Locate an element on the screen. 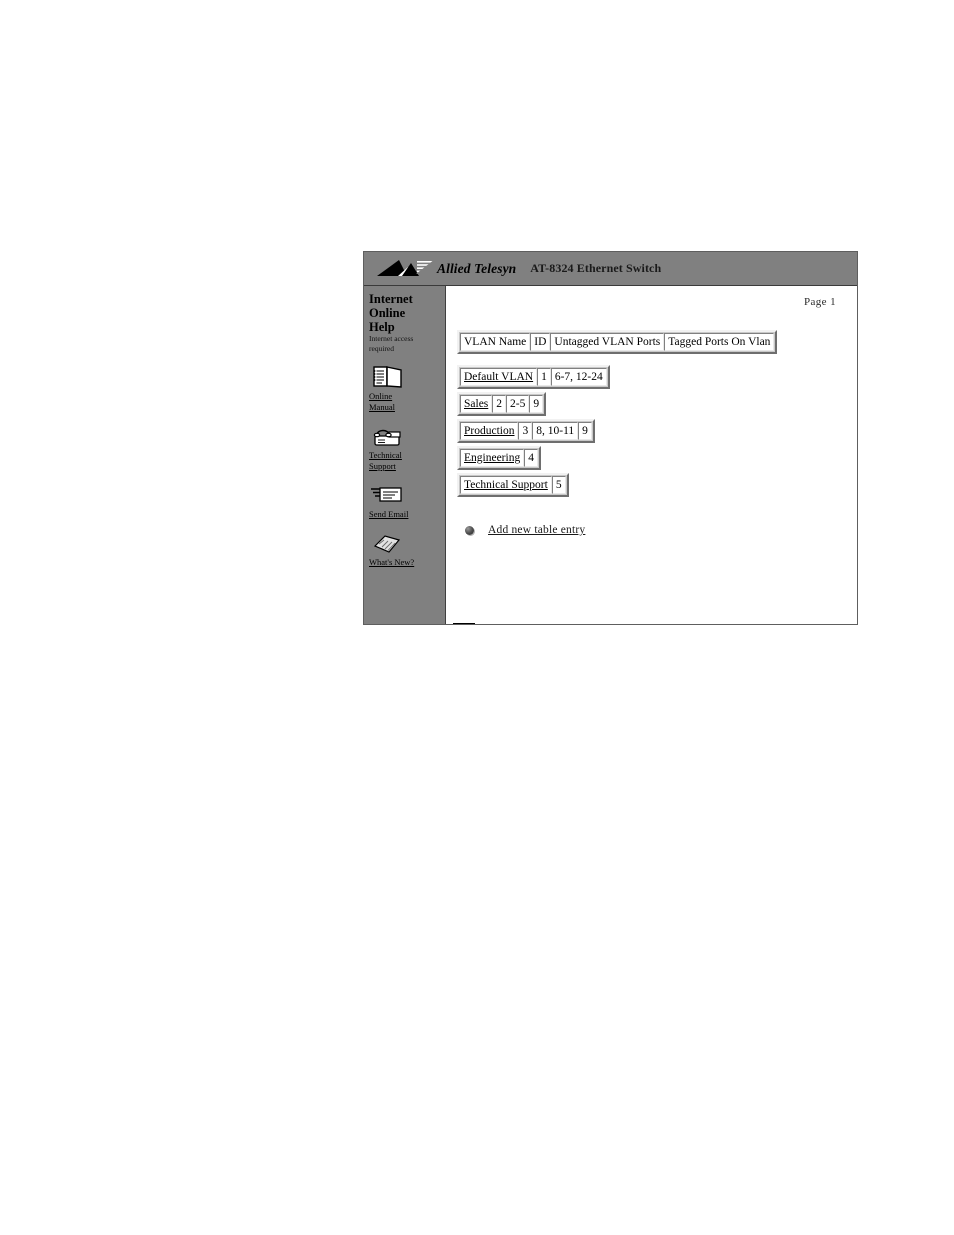  vlan-name-link: Production is located at coordinates (489, 431).